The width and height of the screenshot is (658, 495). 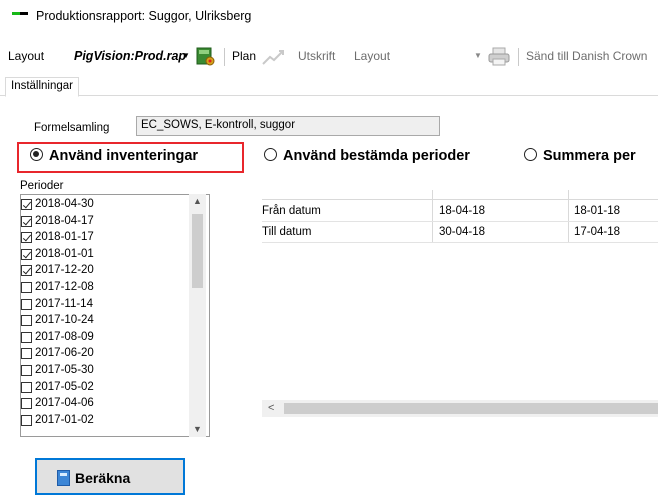 I want to click on period-date: 2017-05-02, so click(x=64, y=386).